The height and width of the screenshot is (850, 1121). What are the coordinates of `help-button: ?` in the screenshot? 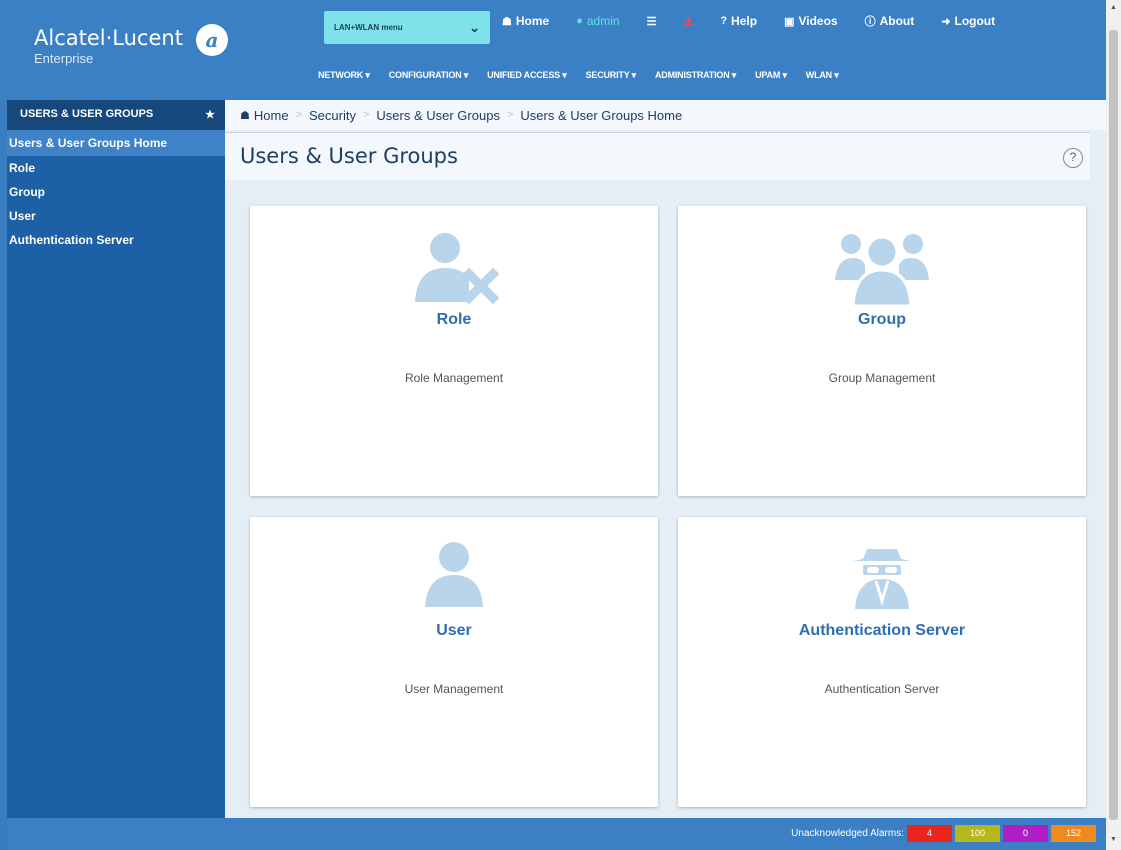 It's located at (1073, 158).